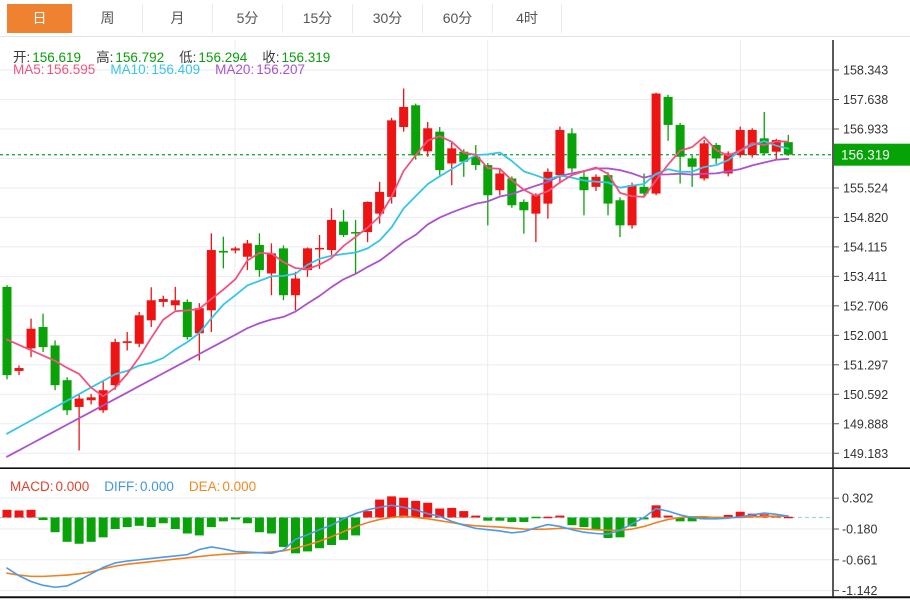 The width and height of the screenshot is (910, 600). I want to click on price-tick-label: 151.297, so click(865, 365).